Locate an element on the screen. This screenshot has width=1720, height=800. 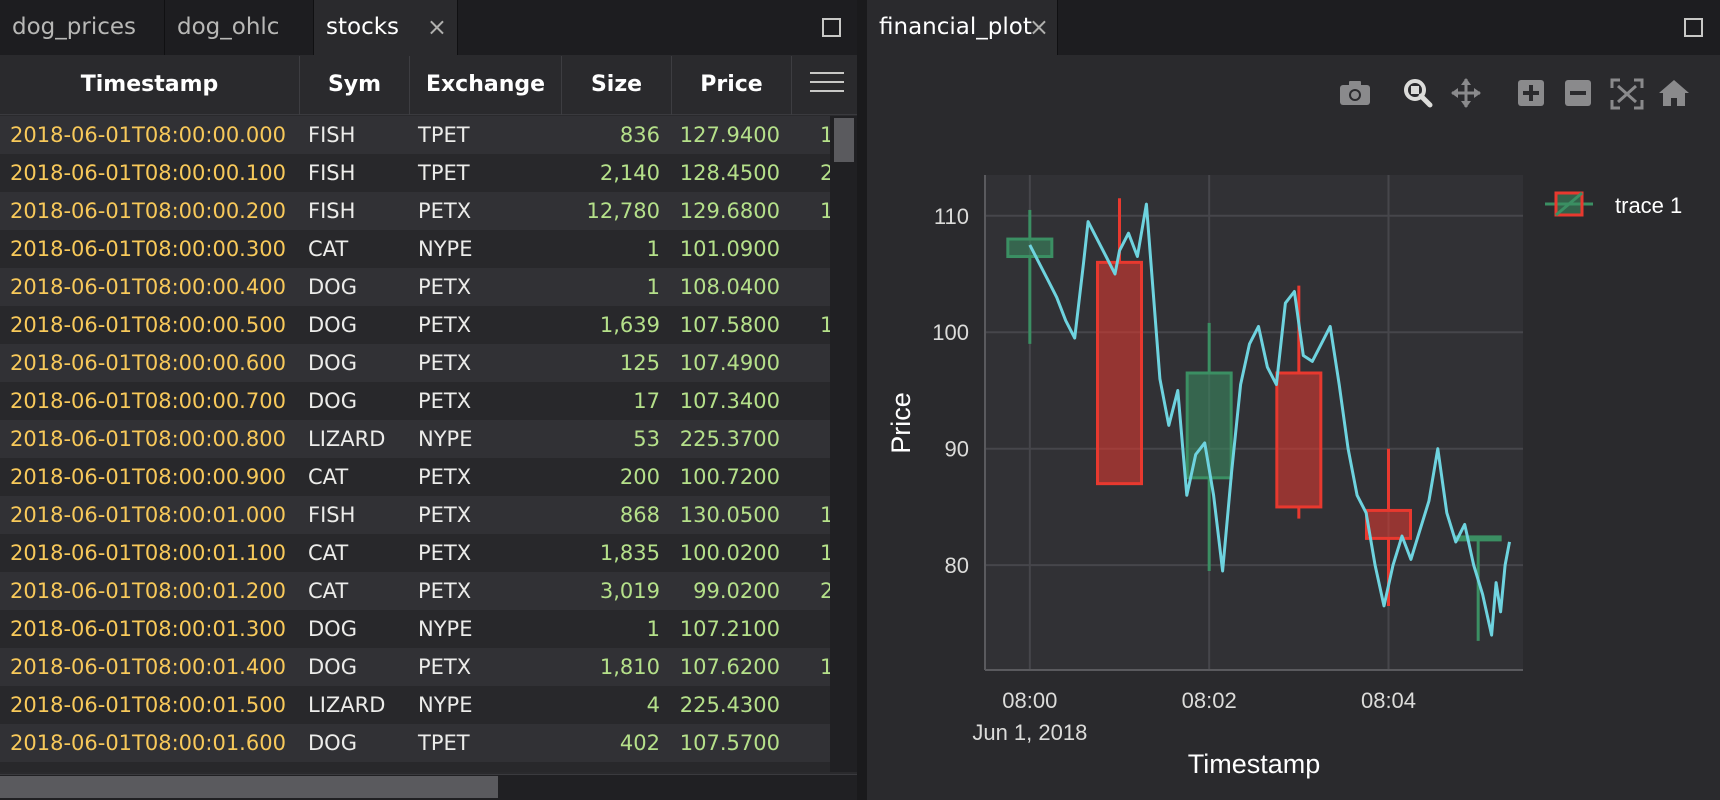
close-icon: × is located at coordinates (437, 27).